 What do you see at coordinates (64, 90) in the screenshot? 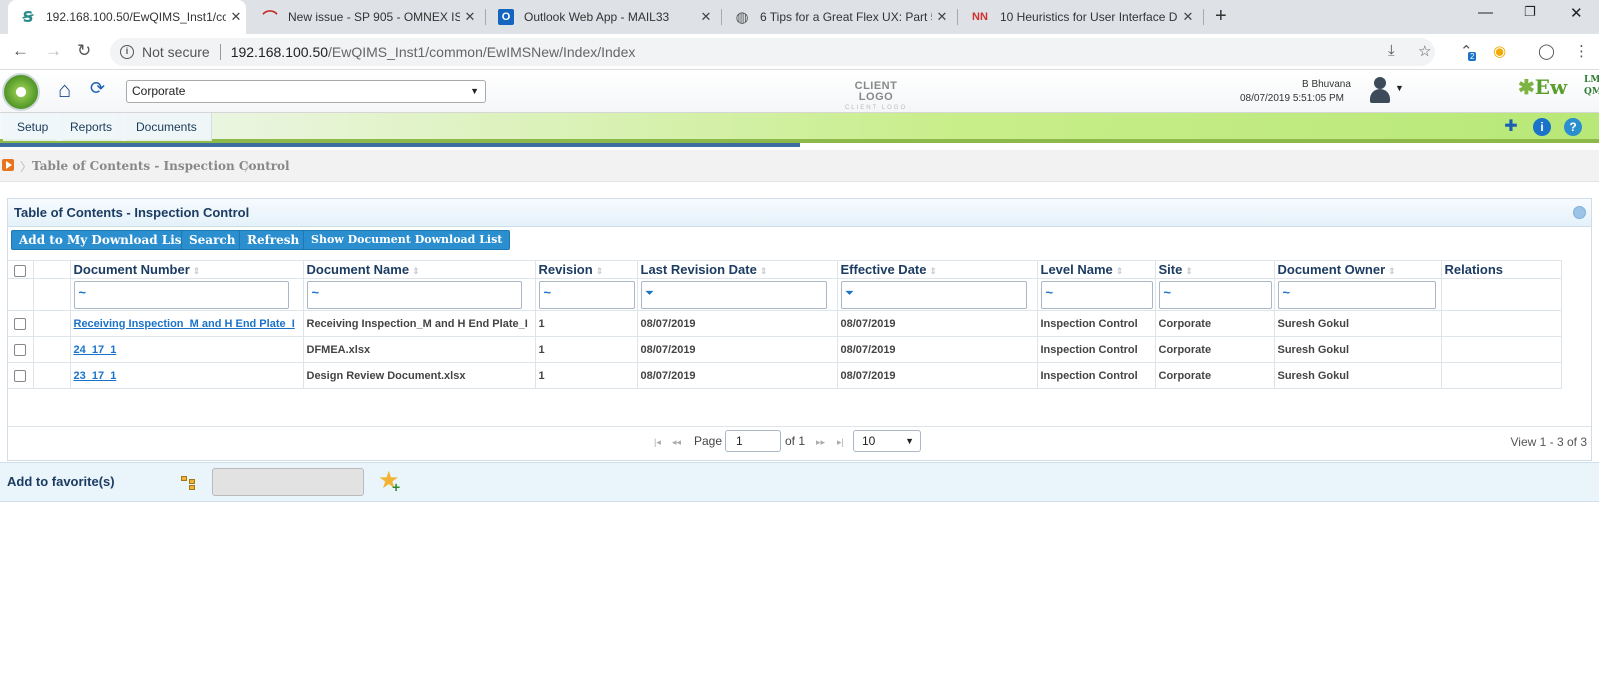
I see `home-icon: ⌂` at bounding box center [64, 90].